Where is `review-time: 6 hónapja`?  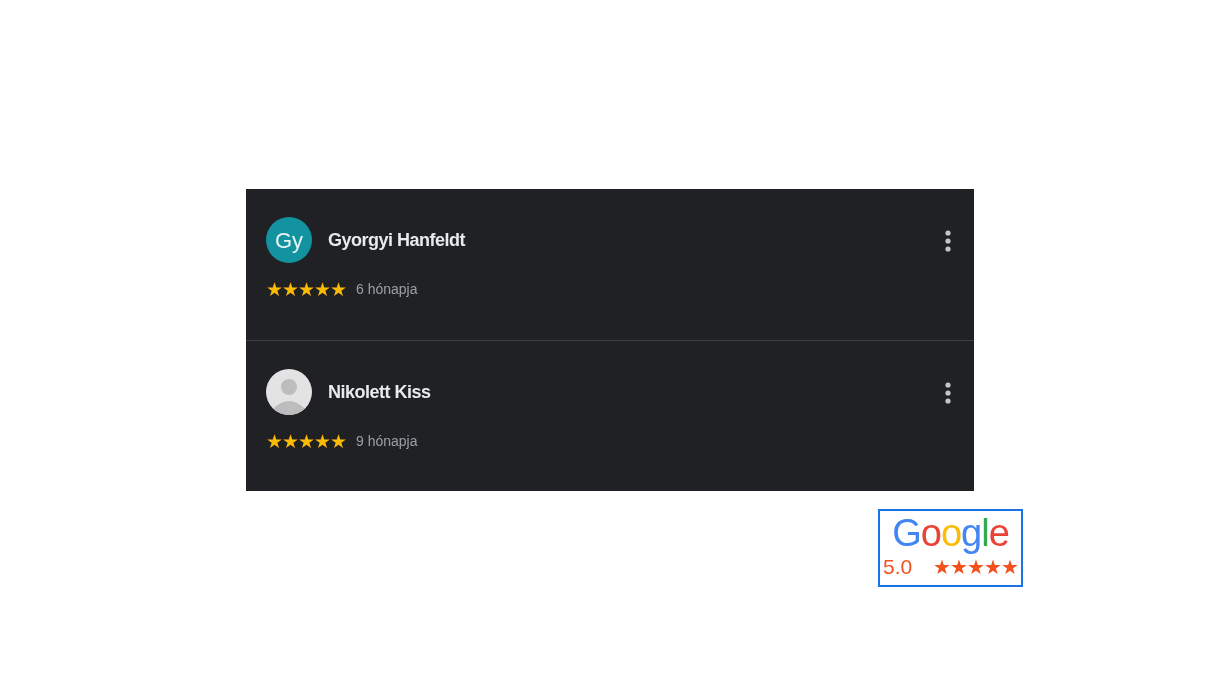
review-time: 6 hónapja is located at coordinates (387, 289).